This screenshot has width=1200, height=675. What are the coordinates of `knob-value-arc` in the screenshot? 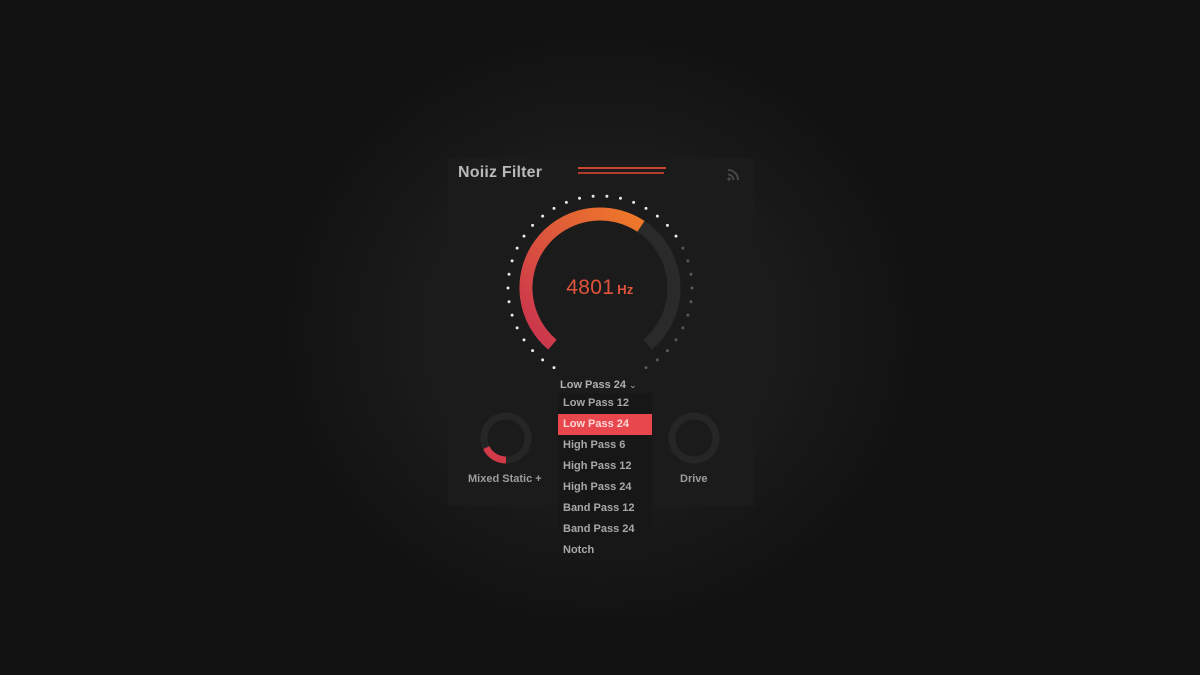 It's located at (495, 454).